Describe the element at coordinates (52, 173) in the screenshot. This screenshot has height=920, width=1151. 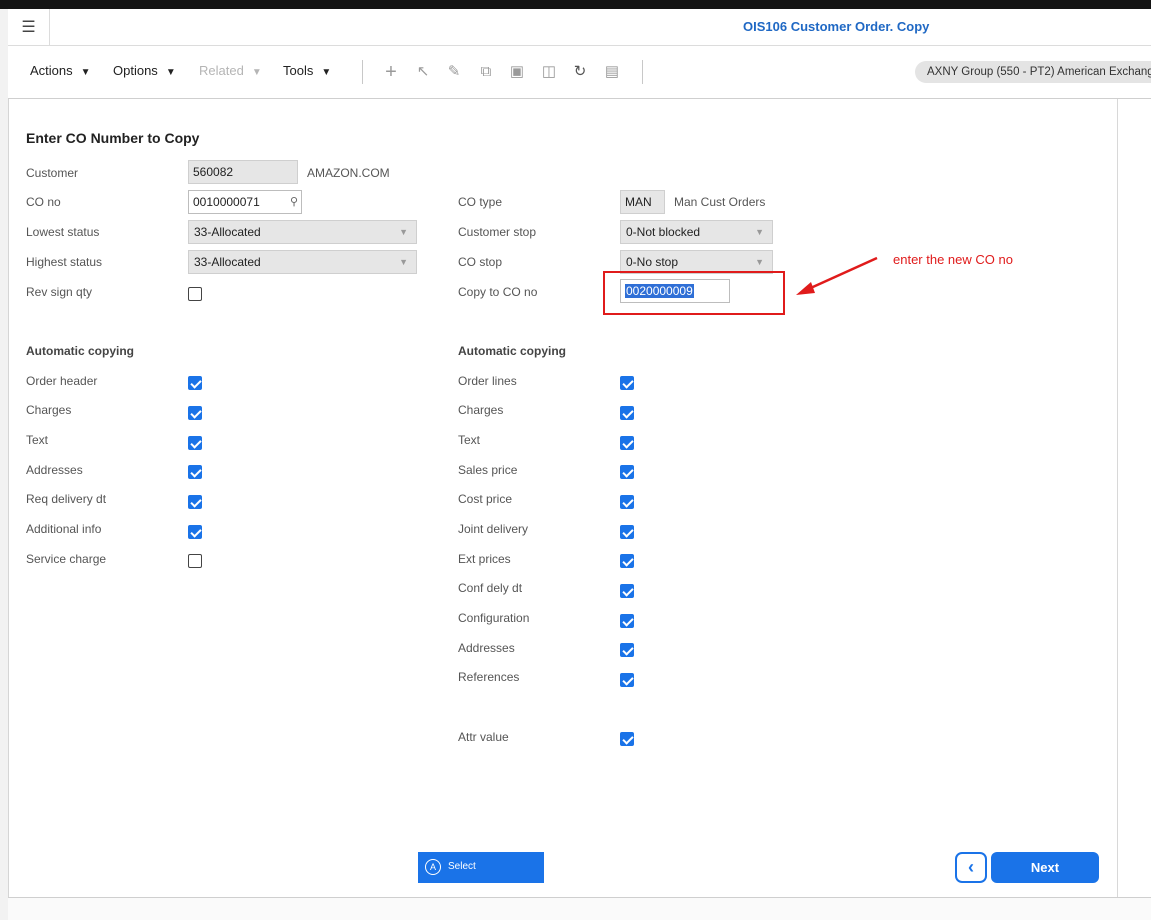
I see `customer-label: Customer` at that location.